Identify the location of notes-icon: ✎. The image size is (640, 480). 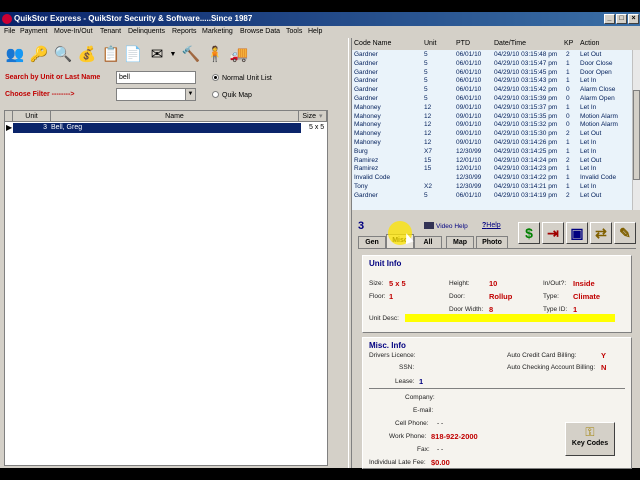
(625, 233).